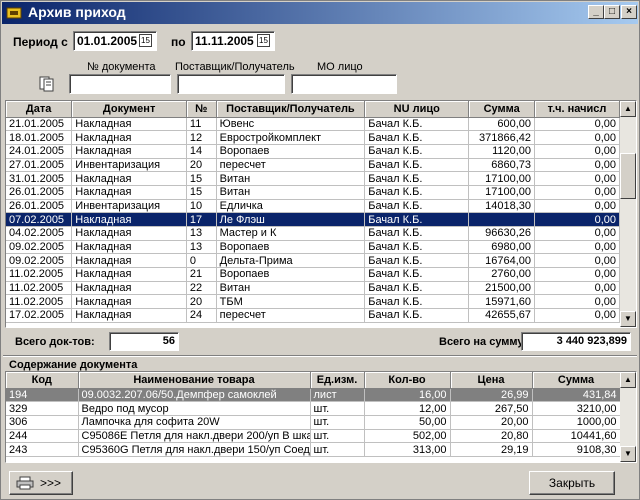  Describe the element at coordinates (42, 422) in the screenshot. I see `table-cell: 306` at that location.